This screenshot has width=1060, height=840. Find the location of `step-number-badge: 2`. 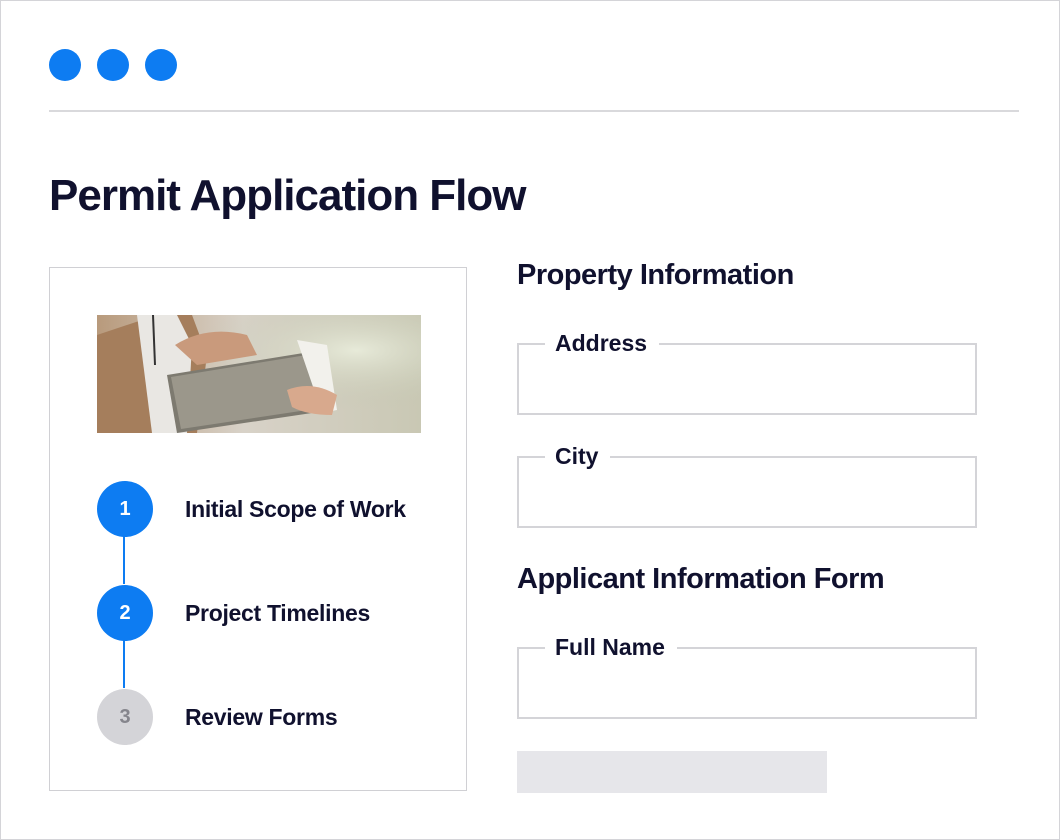

step-number-badge: 2 is located at coordinates (125, 613).